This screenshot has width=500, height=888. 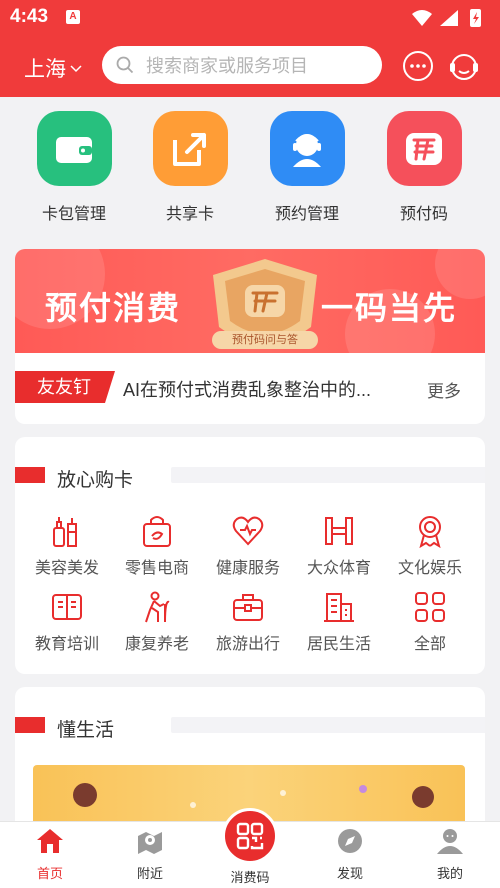 I want to click on tab-label: 我的, so click(x=449, y=873).